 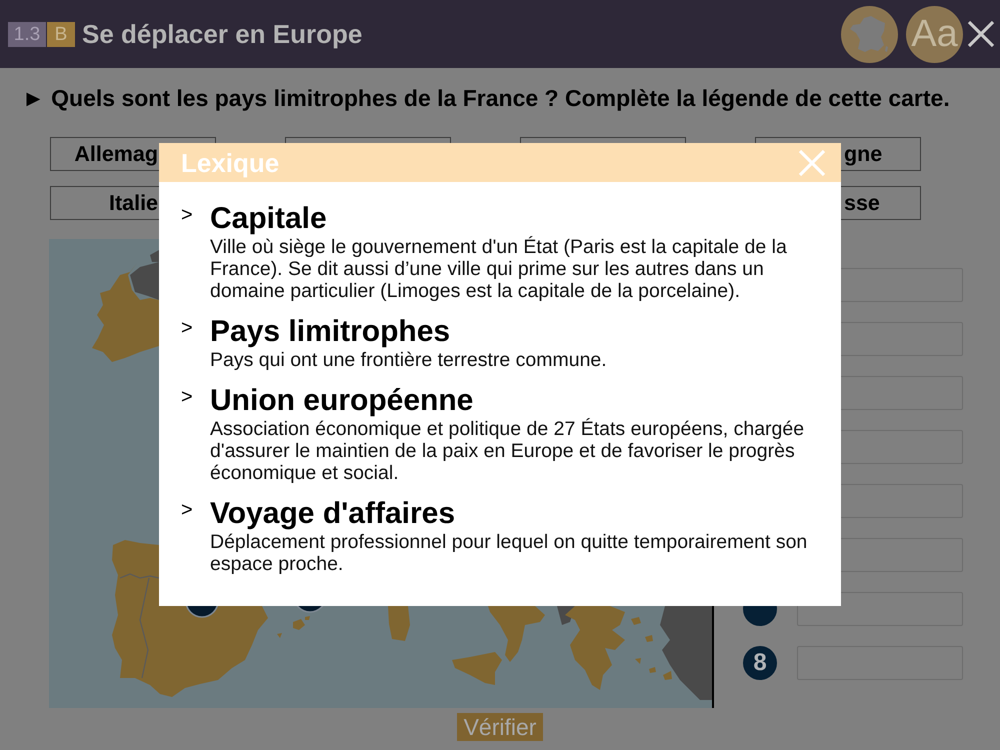 I want to click on question-text: ► Quels sont les pays limitrophes de la France ? Complète la légende de cette carte., so click(x=486, y=98).